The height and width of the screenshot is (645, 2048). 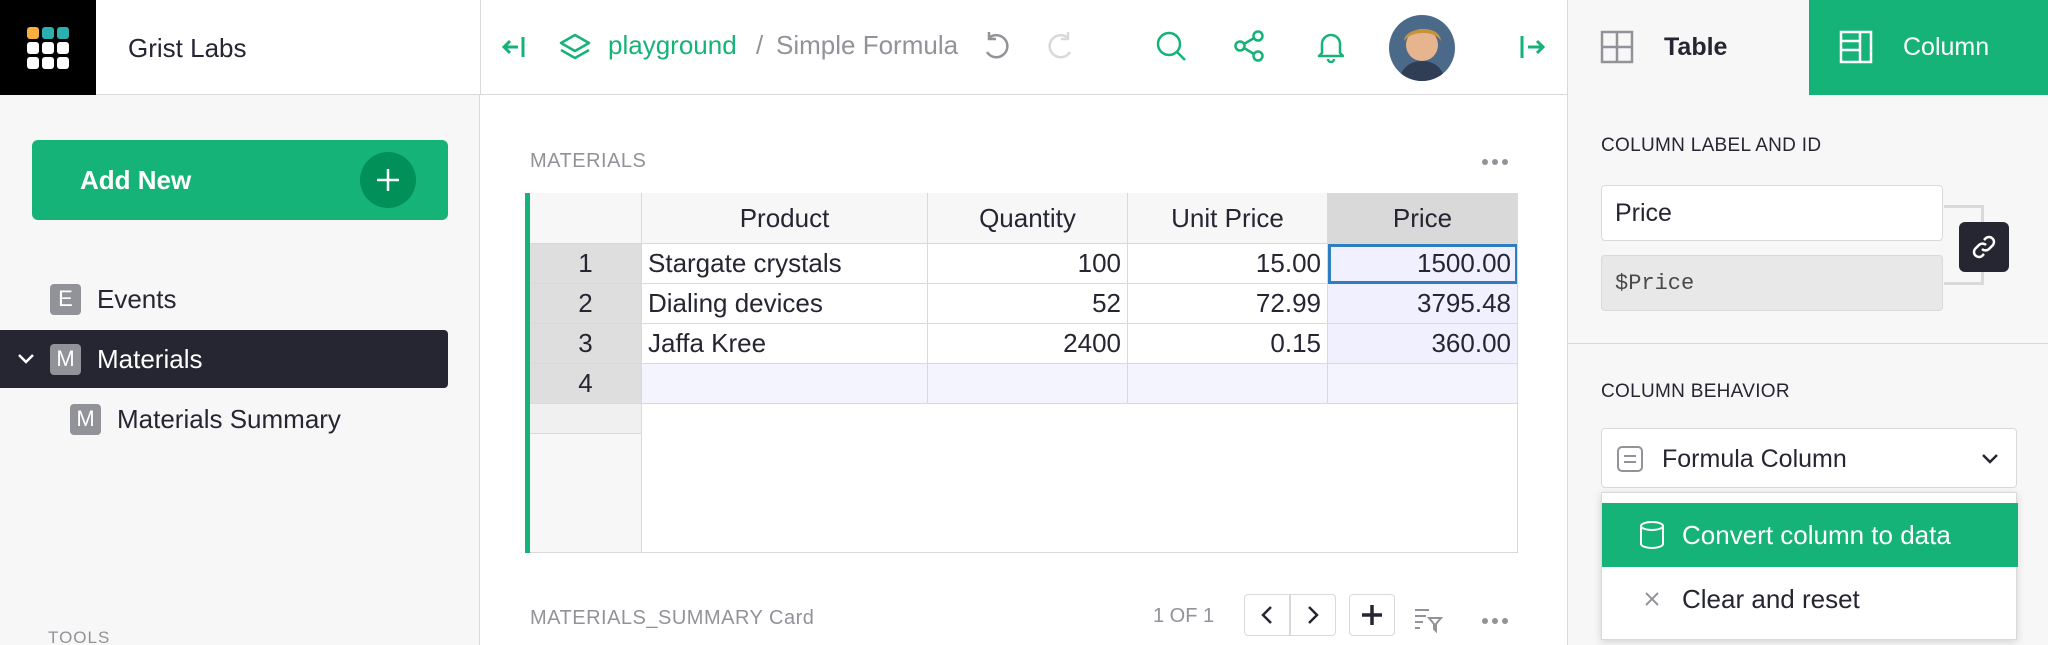 I want to click on column-behavior-value: Formula Column, so click(x=1754, y=459).